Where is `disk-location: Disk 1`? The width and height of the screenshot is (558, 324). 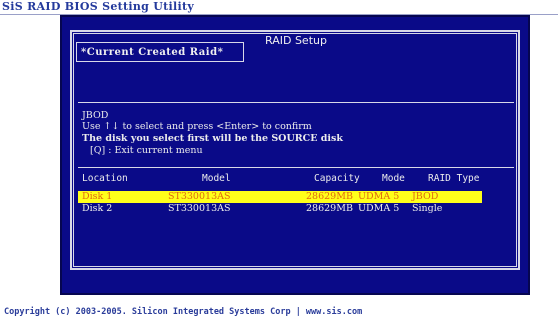 disk-location: Disk 1 is located at coordinates (97, 196).